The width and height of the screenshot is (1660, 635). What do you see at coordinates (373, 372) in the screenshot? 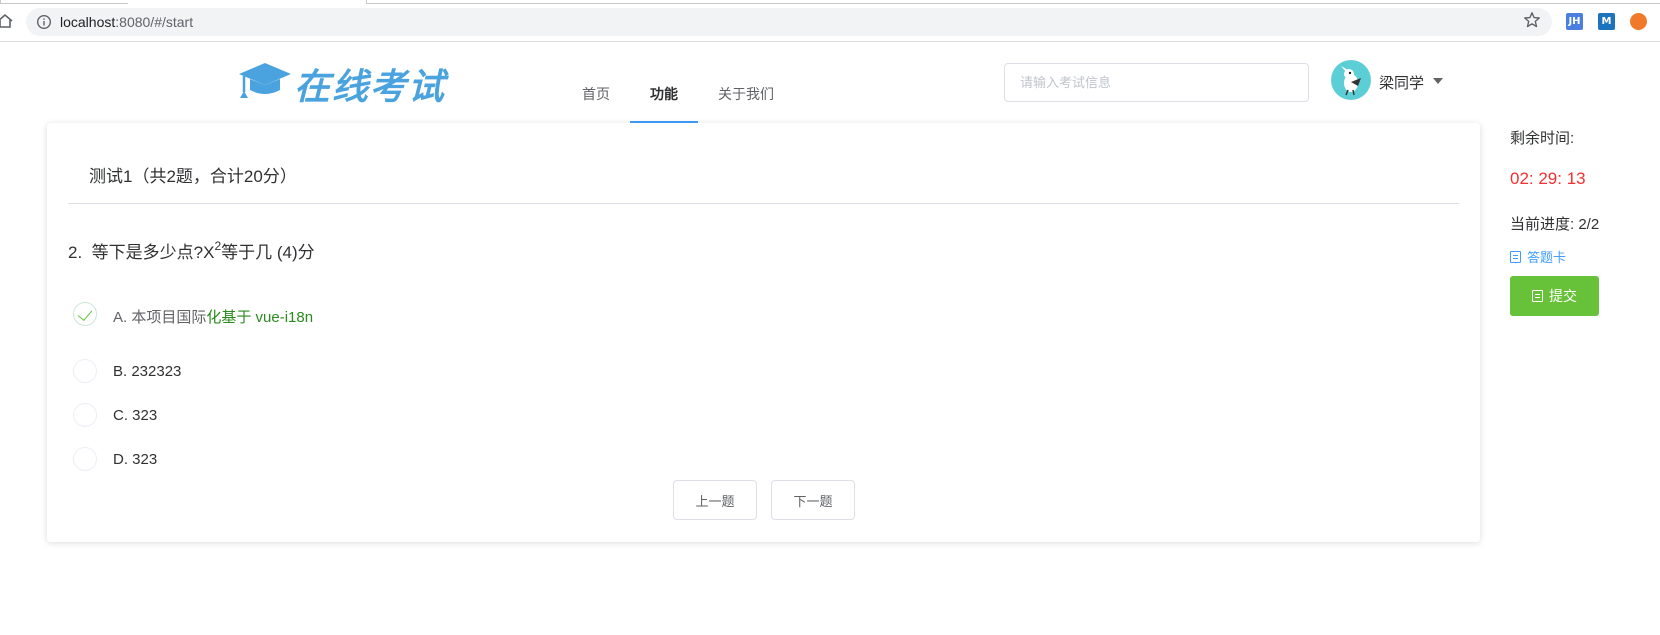
I see `option-b: B. 232323` at bounding box center [373, 372].